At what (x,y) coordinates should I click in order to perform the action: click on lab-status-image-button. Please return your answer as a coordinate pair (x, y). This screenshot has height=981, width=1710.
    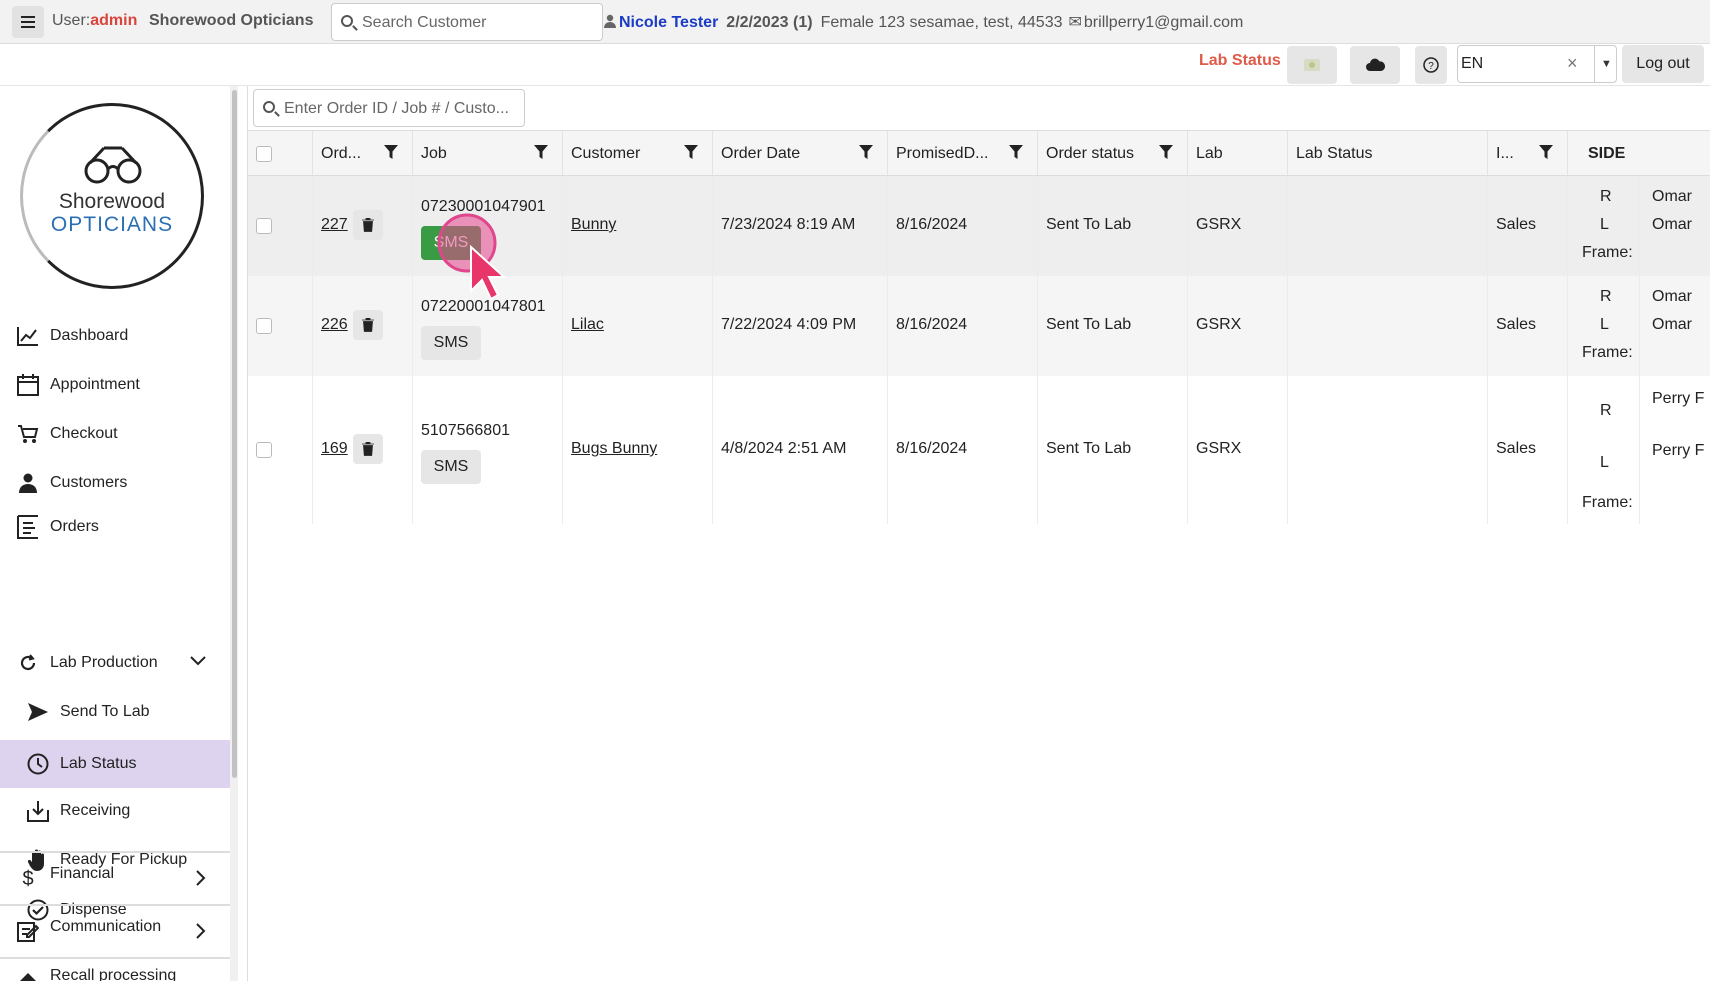
    Looking at the image, I should click on (1312, 65).